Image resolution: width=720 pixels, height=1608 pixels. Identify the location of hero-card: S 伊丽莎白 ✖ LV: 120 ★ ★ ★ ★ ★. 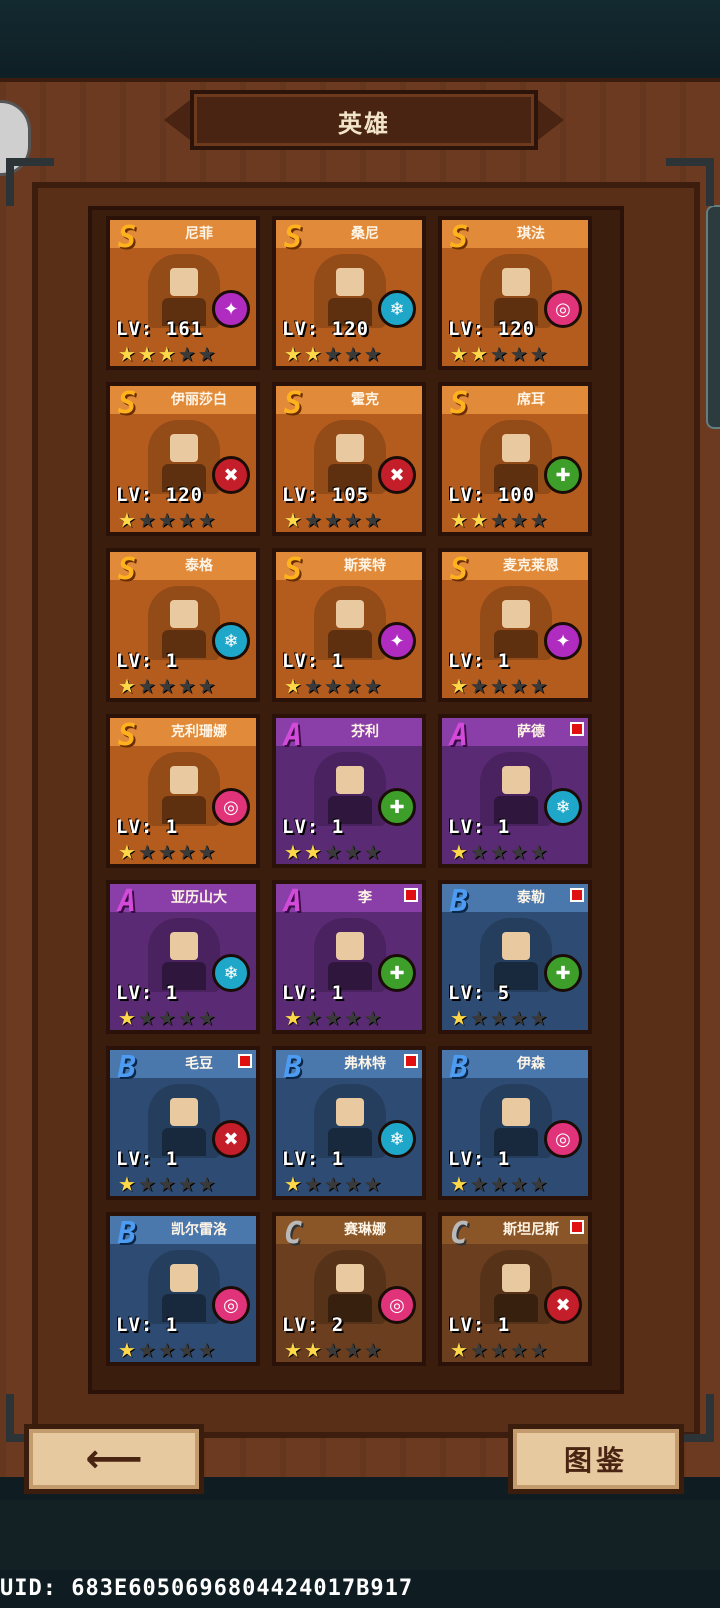
(183, 459).